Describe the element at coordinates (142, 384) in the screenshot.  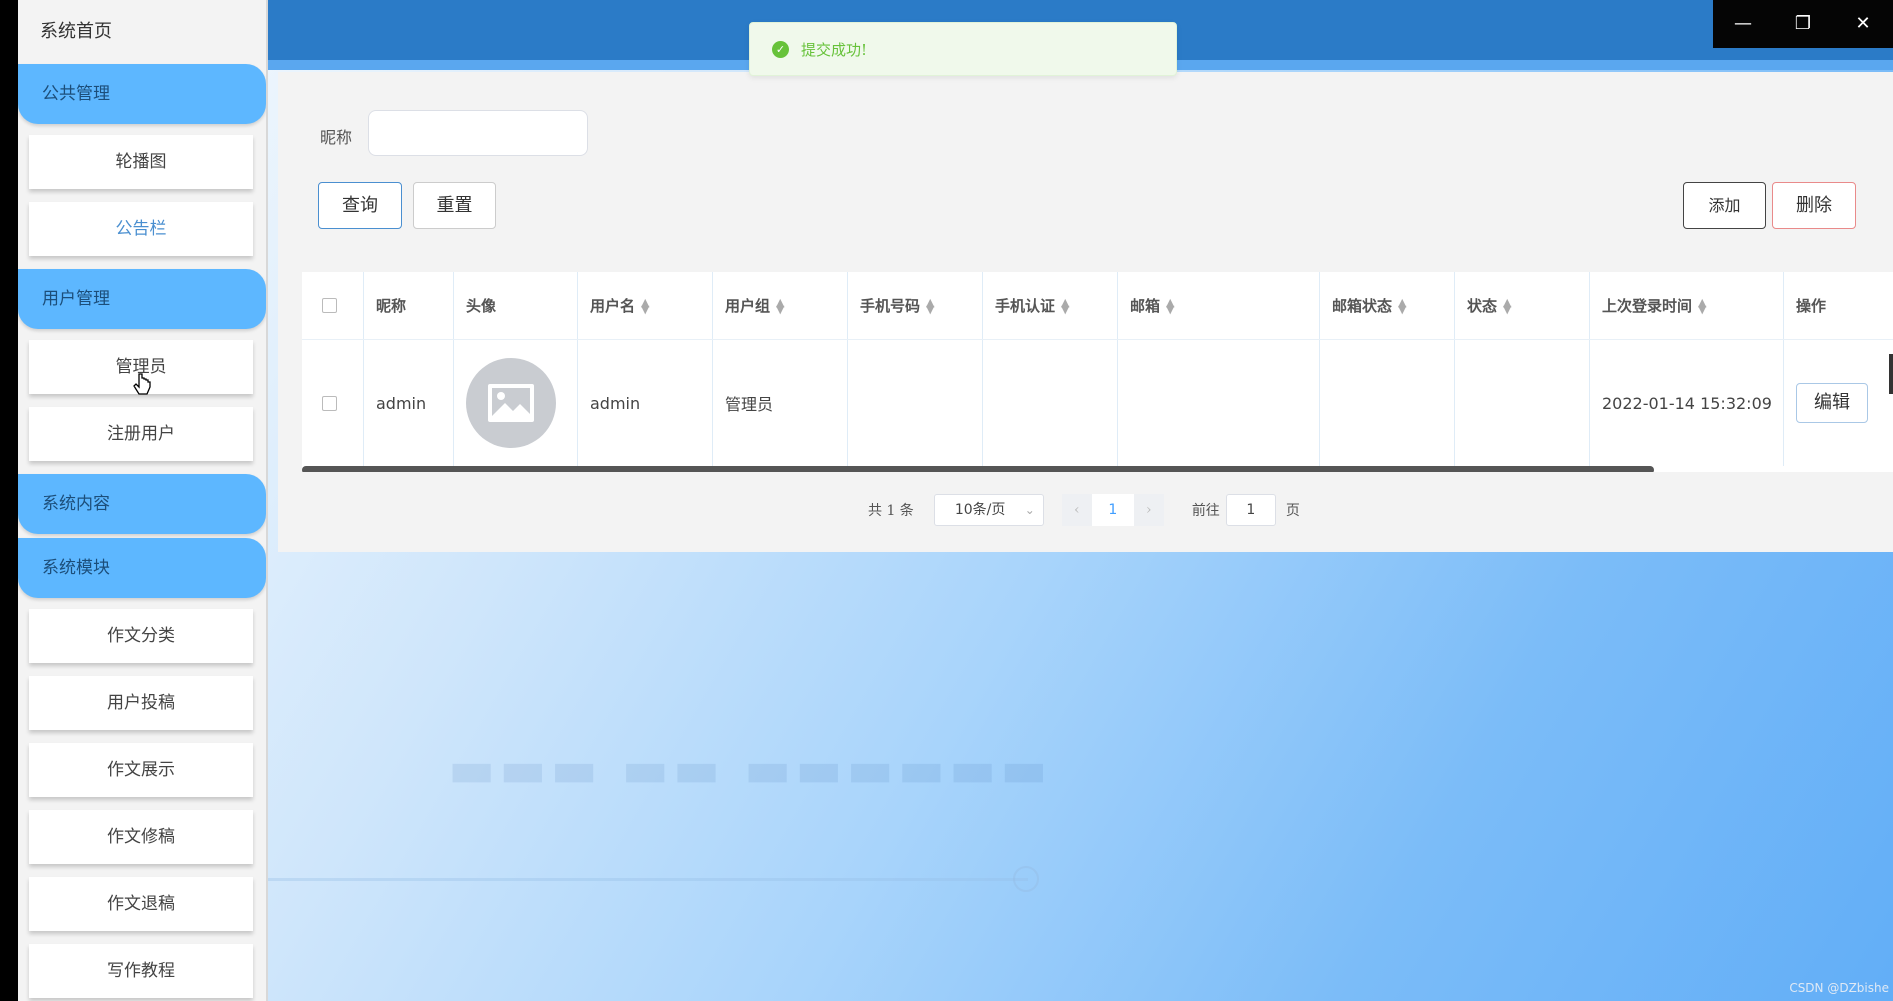
I see `mouse-cursor-icon` at that location.